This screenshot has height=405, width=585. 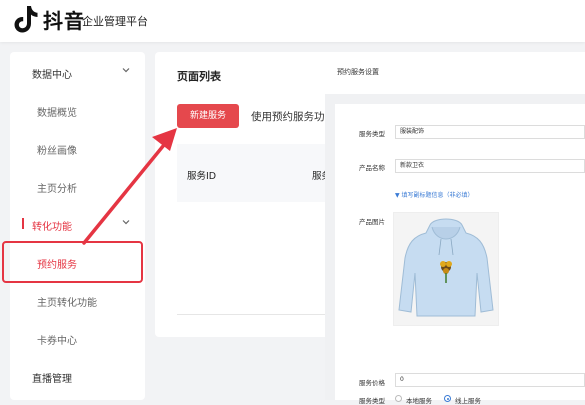 What do you see at coordinates (490, 132) in the screenshot?
I see `service-type-field: 服装配饰` at bounding box center [490, 132].